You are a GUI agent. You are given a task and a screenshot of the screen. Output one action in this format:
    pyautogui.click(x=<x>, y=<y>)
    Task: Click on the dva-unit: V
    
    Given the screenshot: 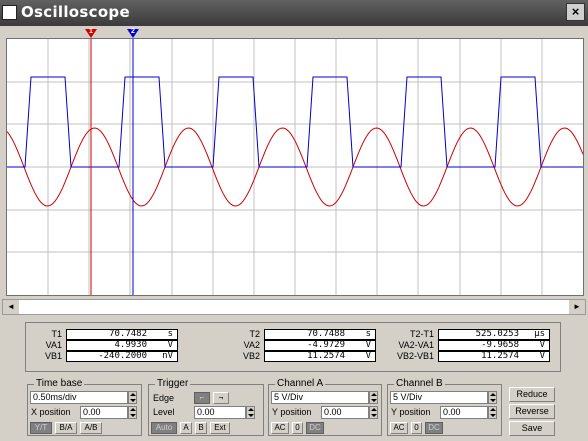 What is the action you would take?
    pyautogui.click(x=542, y=345)
    